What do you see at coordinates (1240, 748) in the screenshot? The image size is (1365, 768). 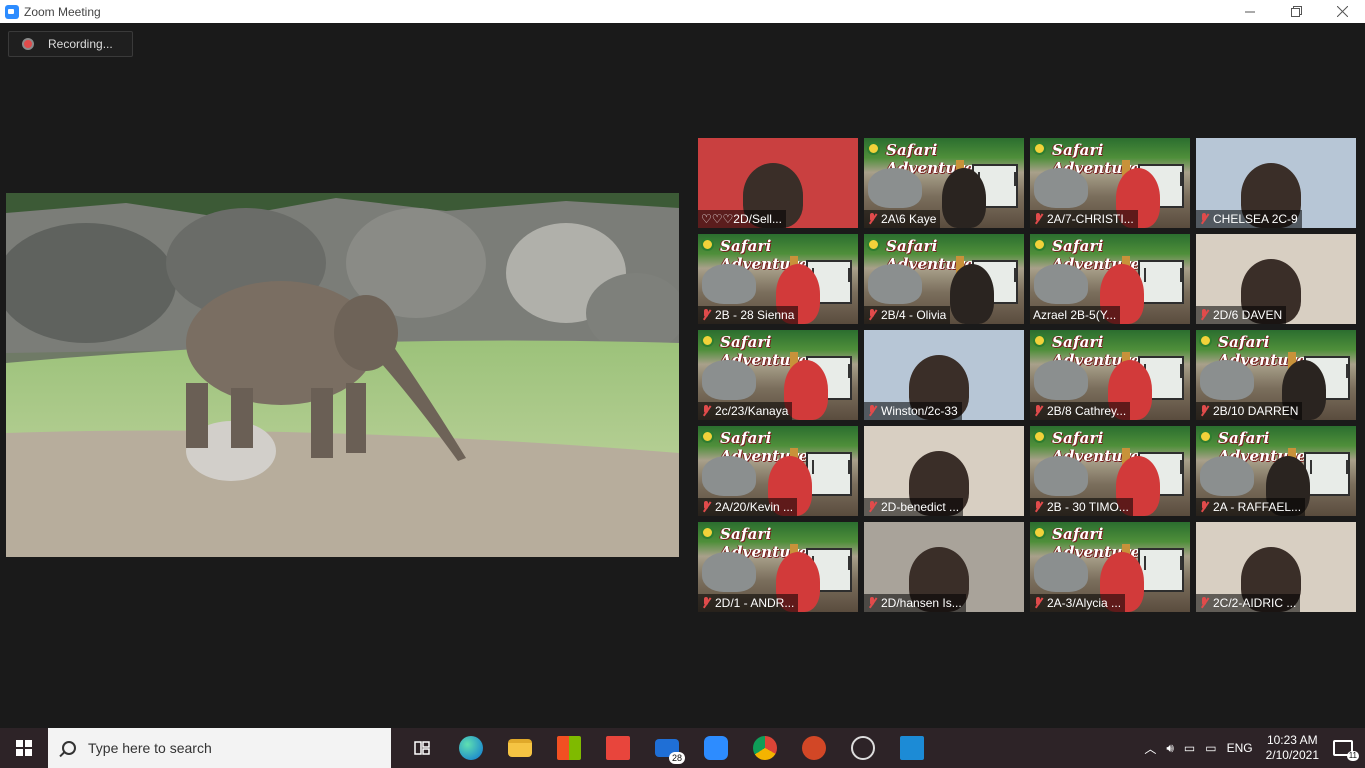 I see `language-indicator: ENG` at bounding box center [1240, 748].